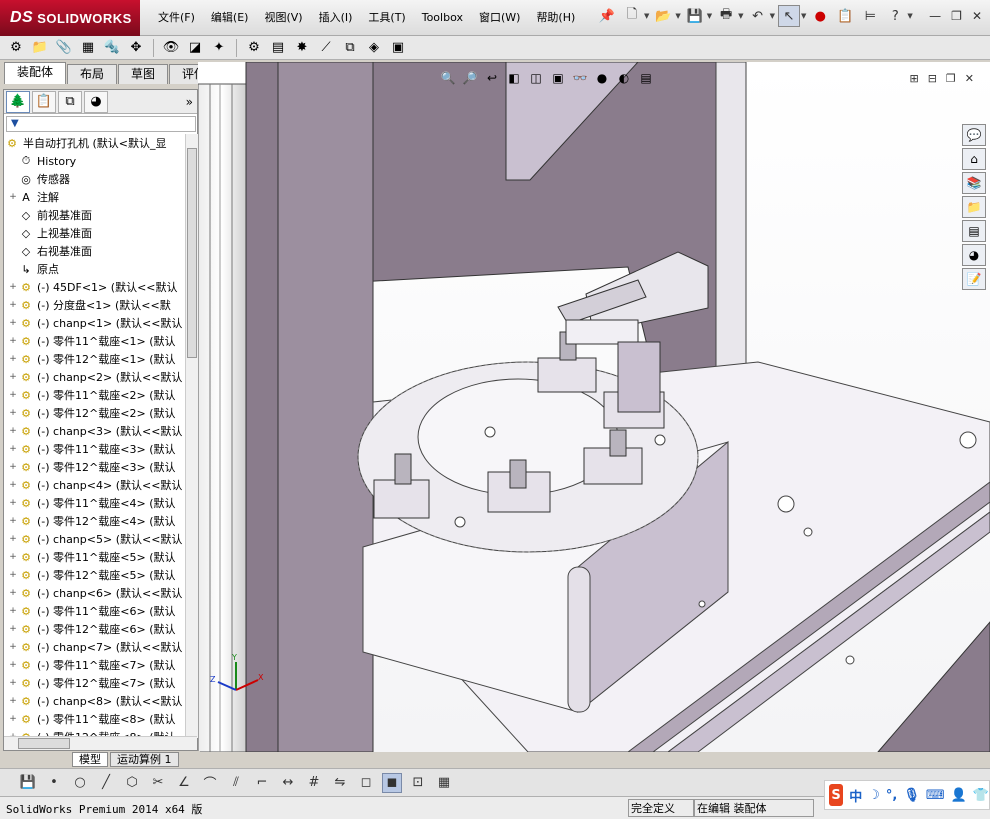 Image resolution: width=990 pixels, height=819 pixels. What do you see at coordinates (16, 48) in the screenshot?
I see `edit-component-icon: ⚙` at bounding box center [16, 48].